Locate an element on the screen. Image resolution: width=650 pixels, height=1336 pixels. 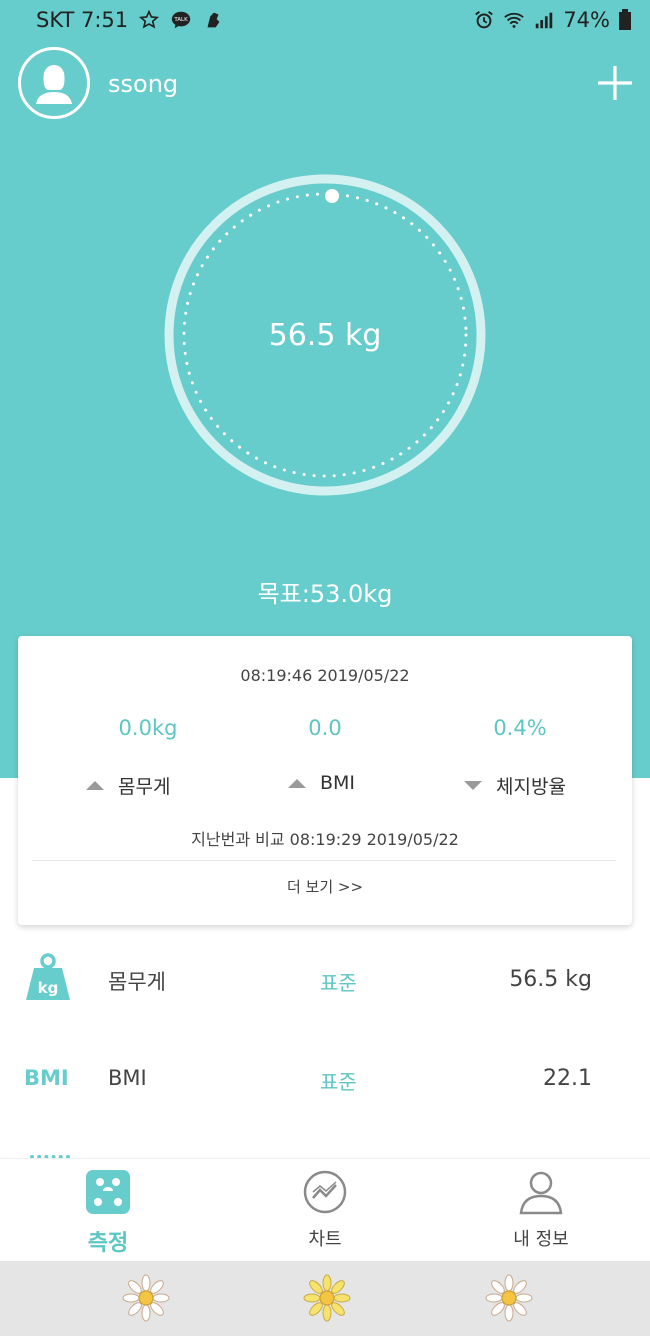
battery-icon is located at coordinates (625, 19).